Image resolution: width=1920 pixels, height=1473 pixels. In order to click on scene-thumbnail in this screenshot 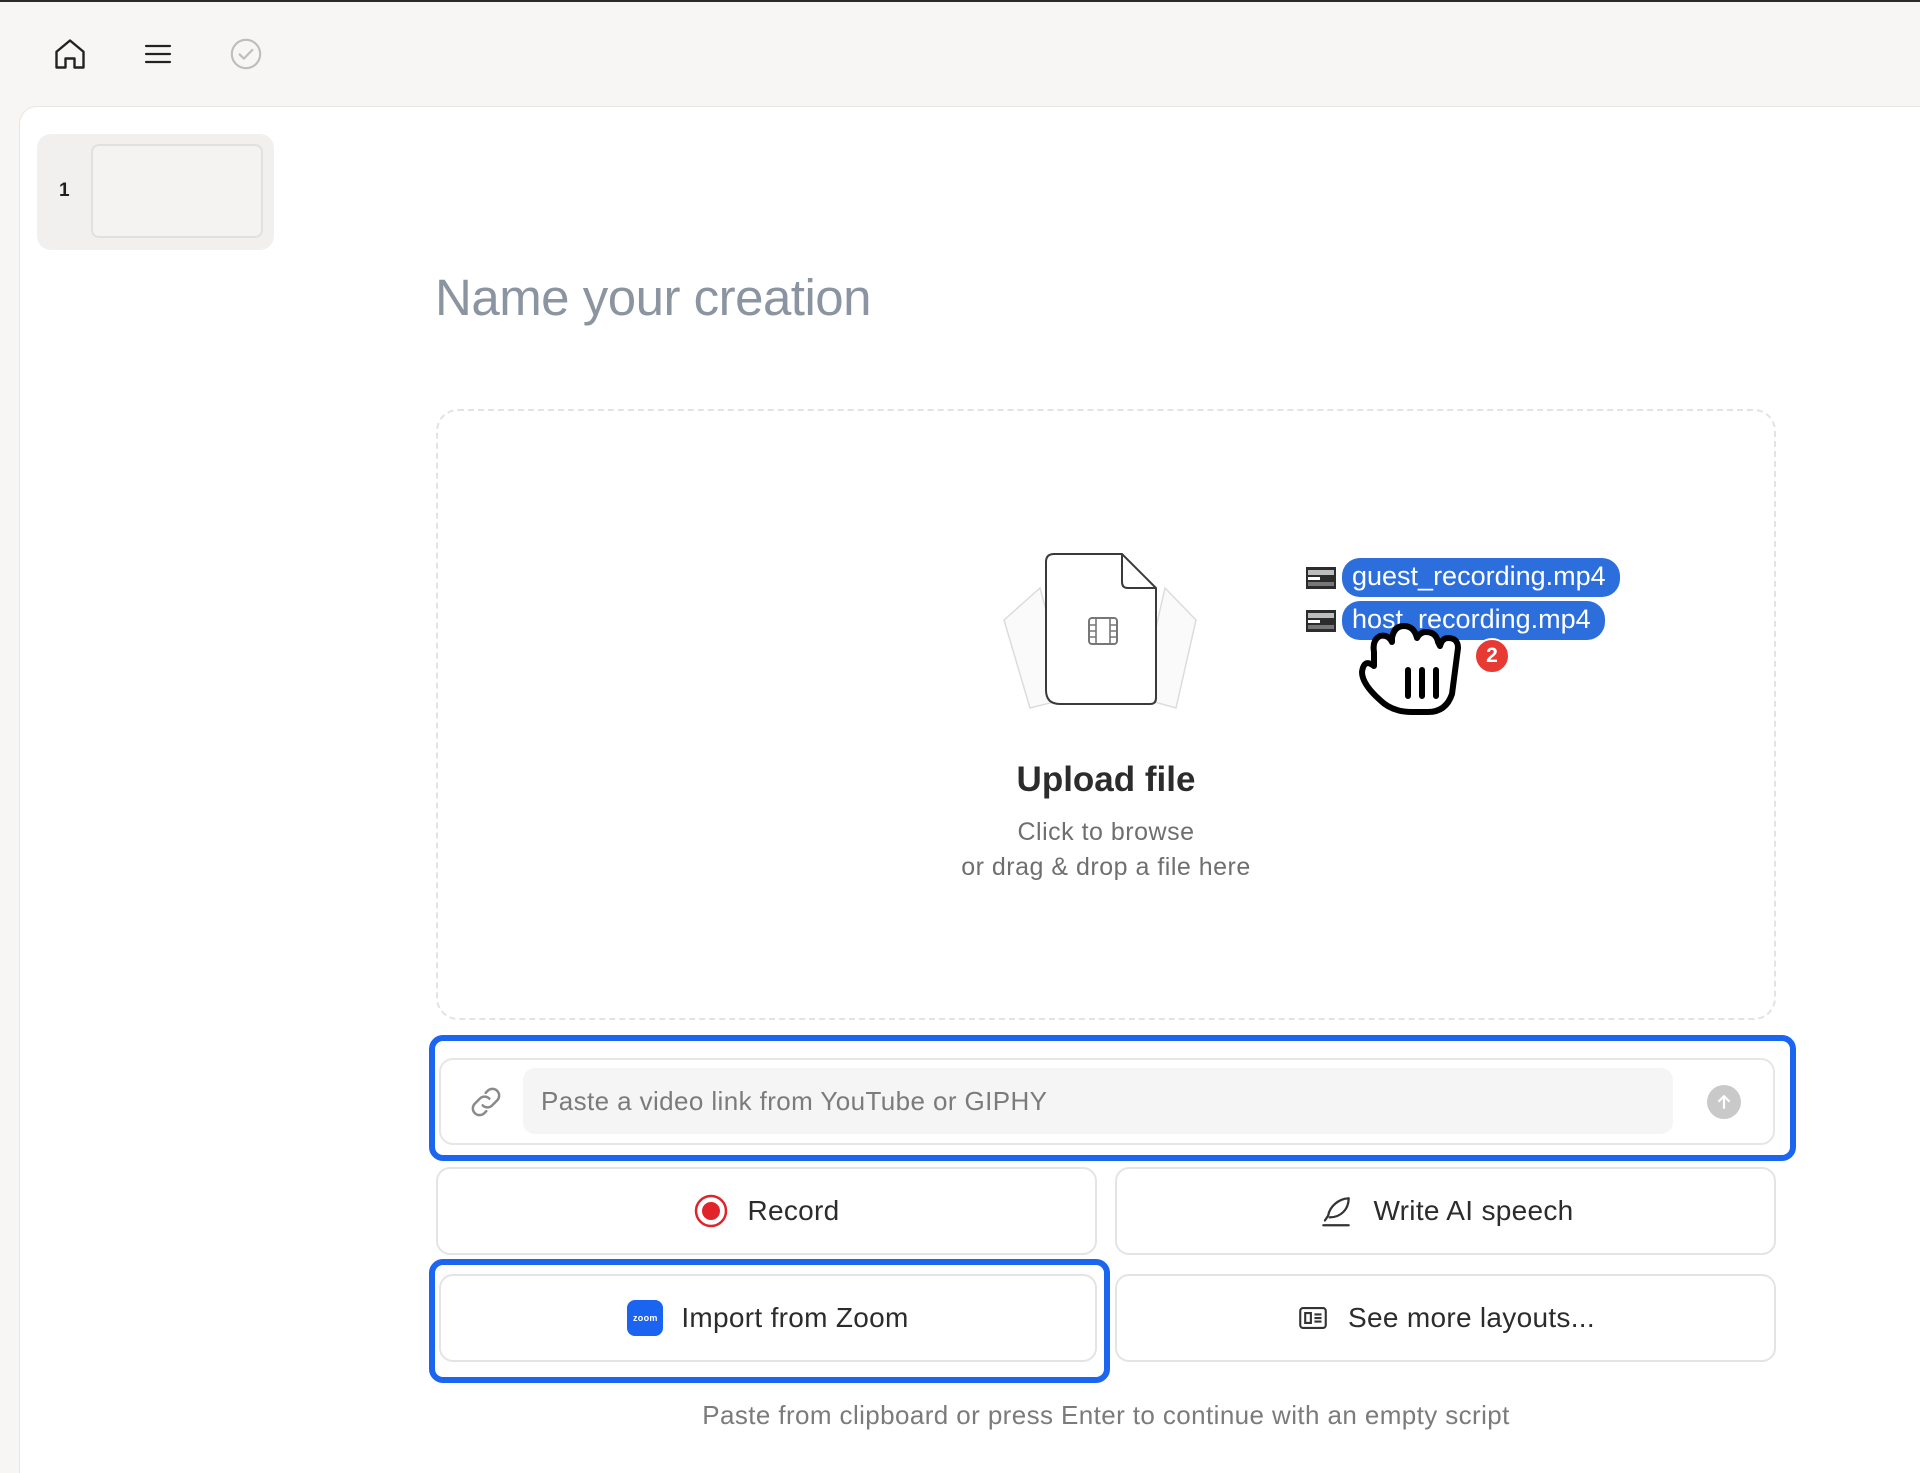, I will do `click(177, 191)`.